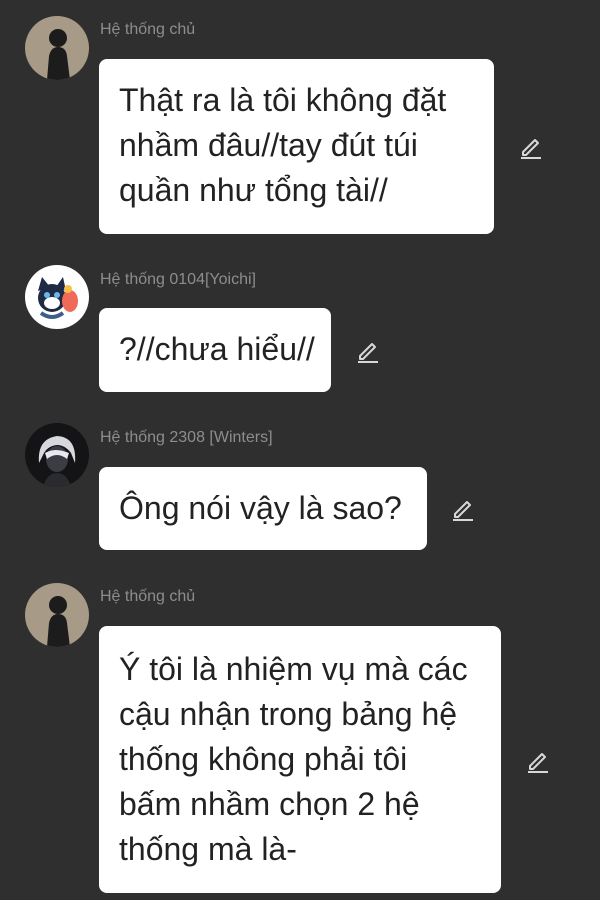 This screenshot has height=900, width=600. What do you see at coordinates (186, 437) in the screenshot?
I see `sender-name: Hệ thống 2308 [Winters]` at bounding box center [186, 437].